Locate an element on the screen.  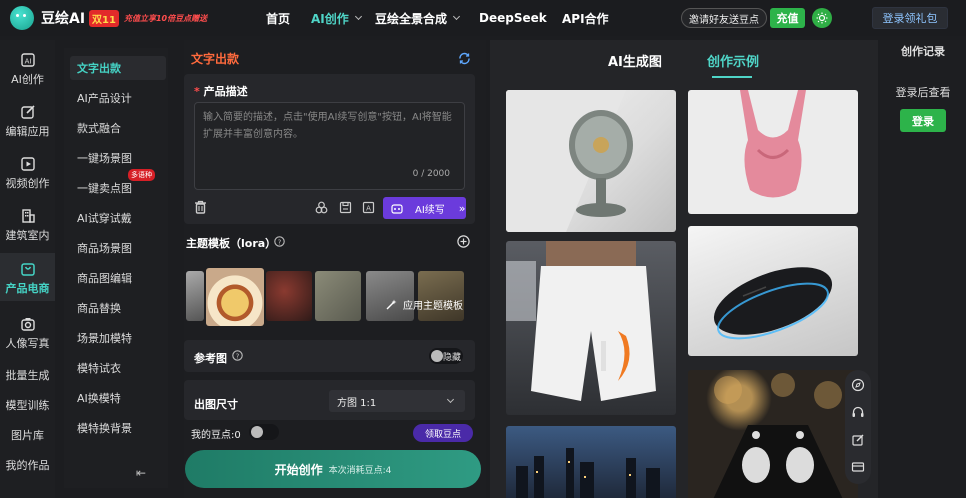
sub-nav-item: 商品场景图 is located at coordinates (118, 248).